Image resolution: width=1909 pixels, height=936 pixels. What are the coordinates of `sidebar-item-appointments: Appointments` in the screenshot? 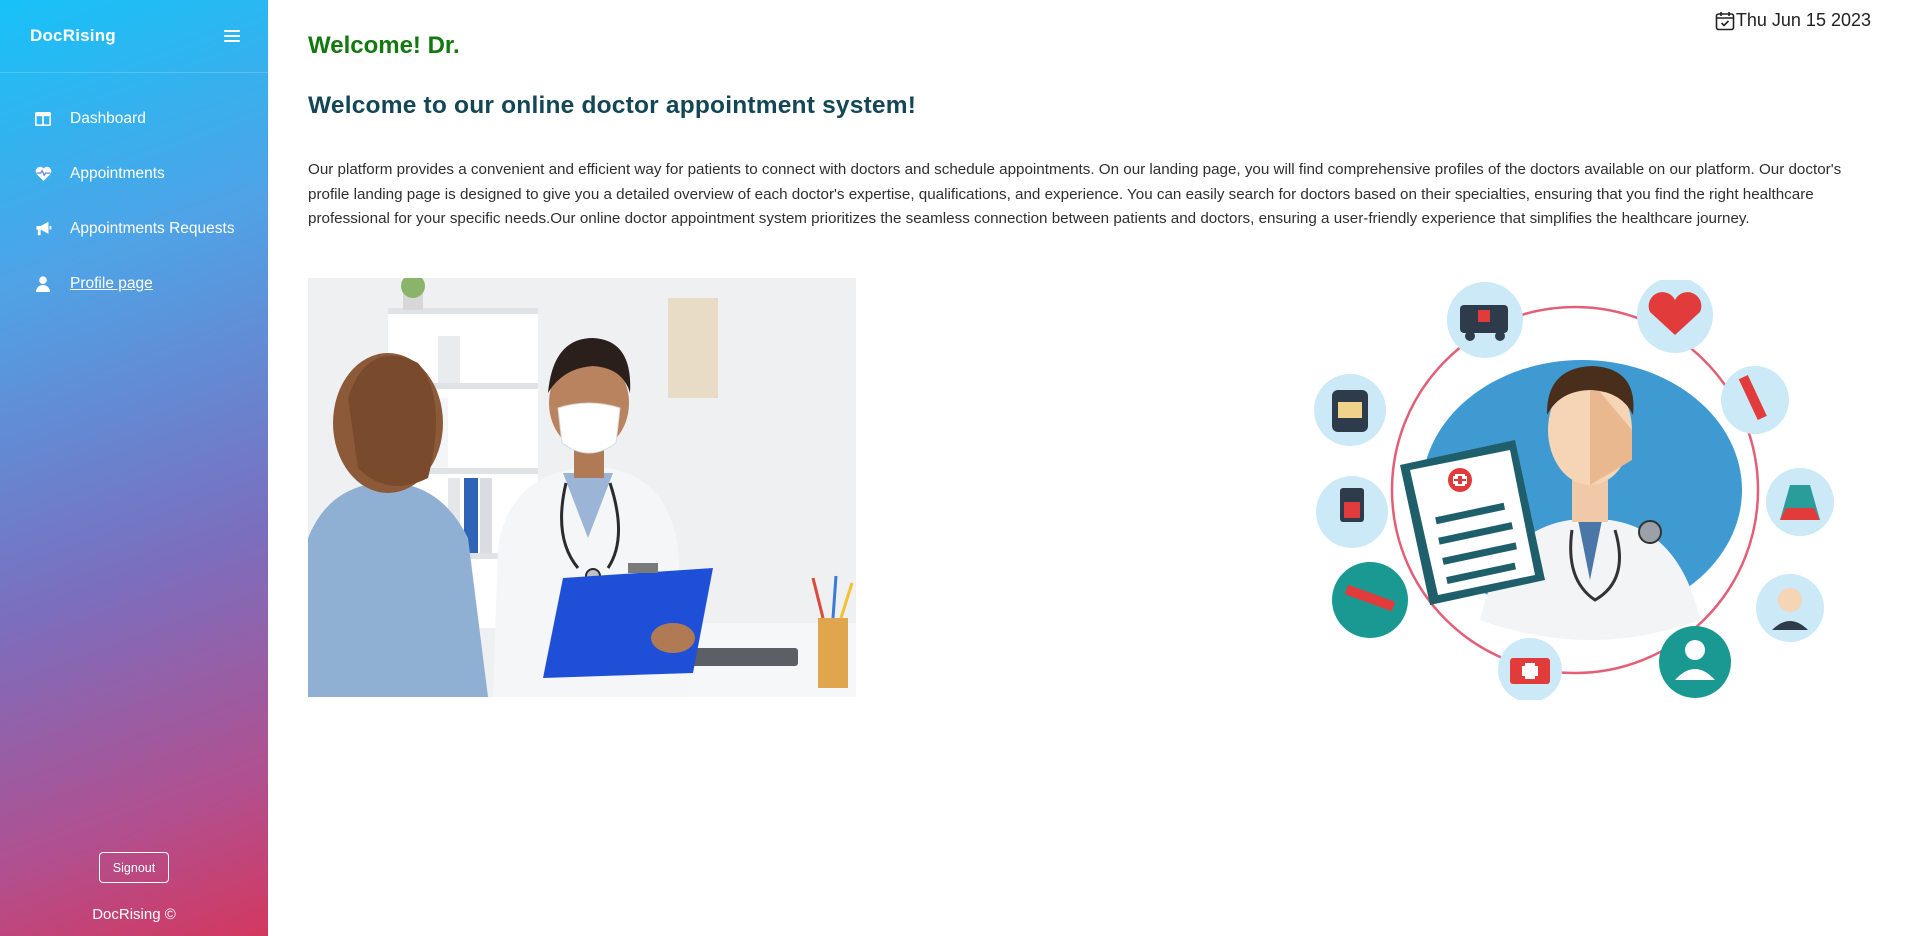 It's located at (134, 173).